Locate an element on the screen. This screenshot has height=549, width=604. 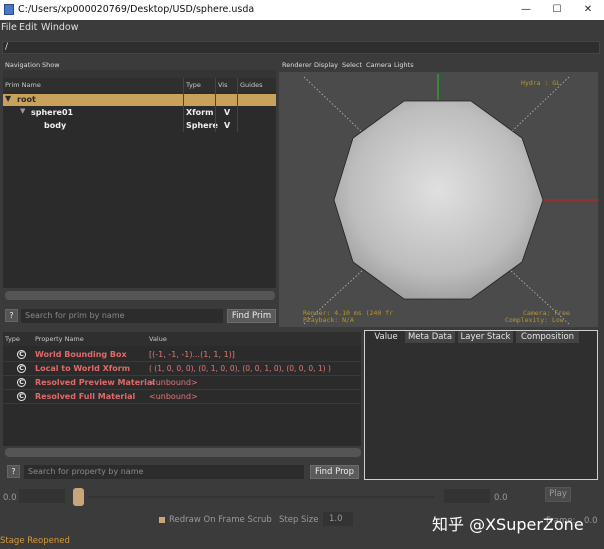
prim-type: Sphere is located at coordinates (202, 125).